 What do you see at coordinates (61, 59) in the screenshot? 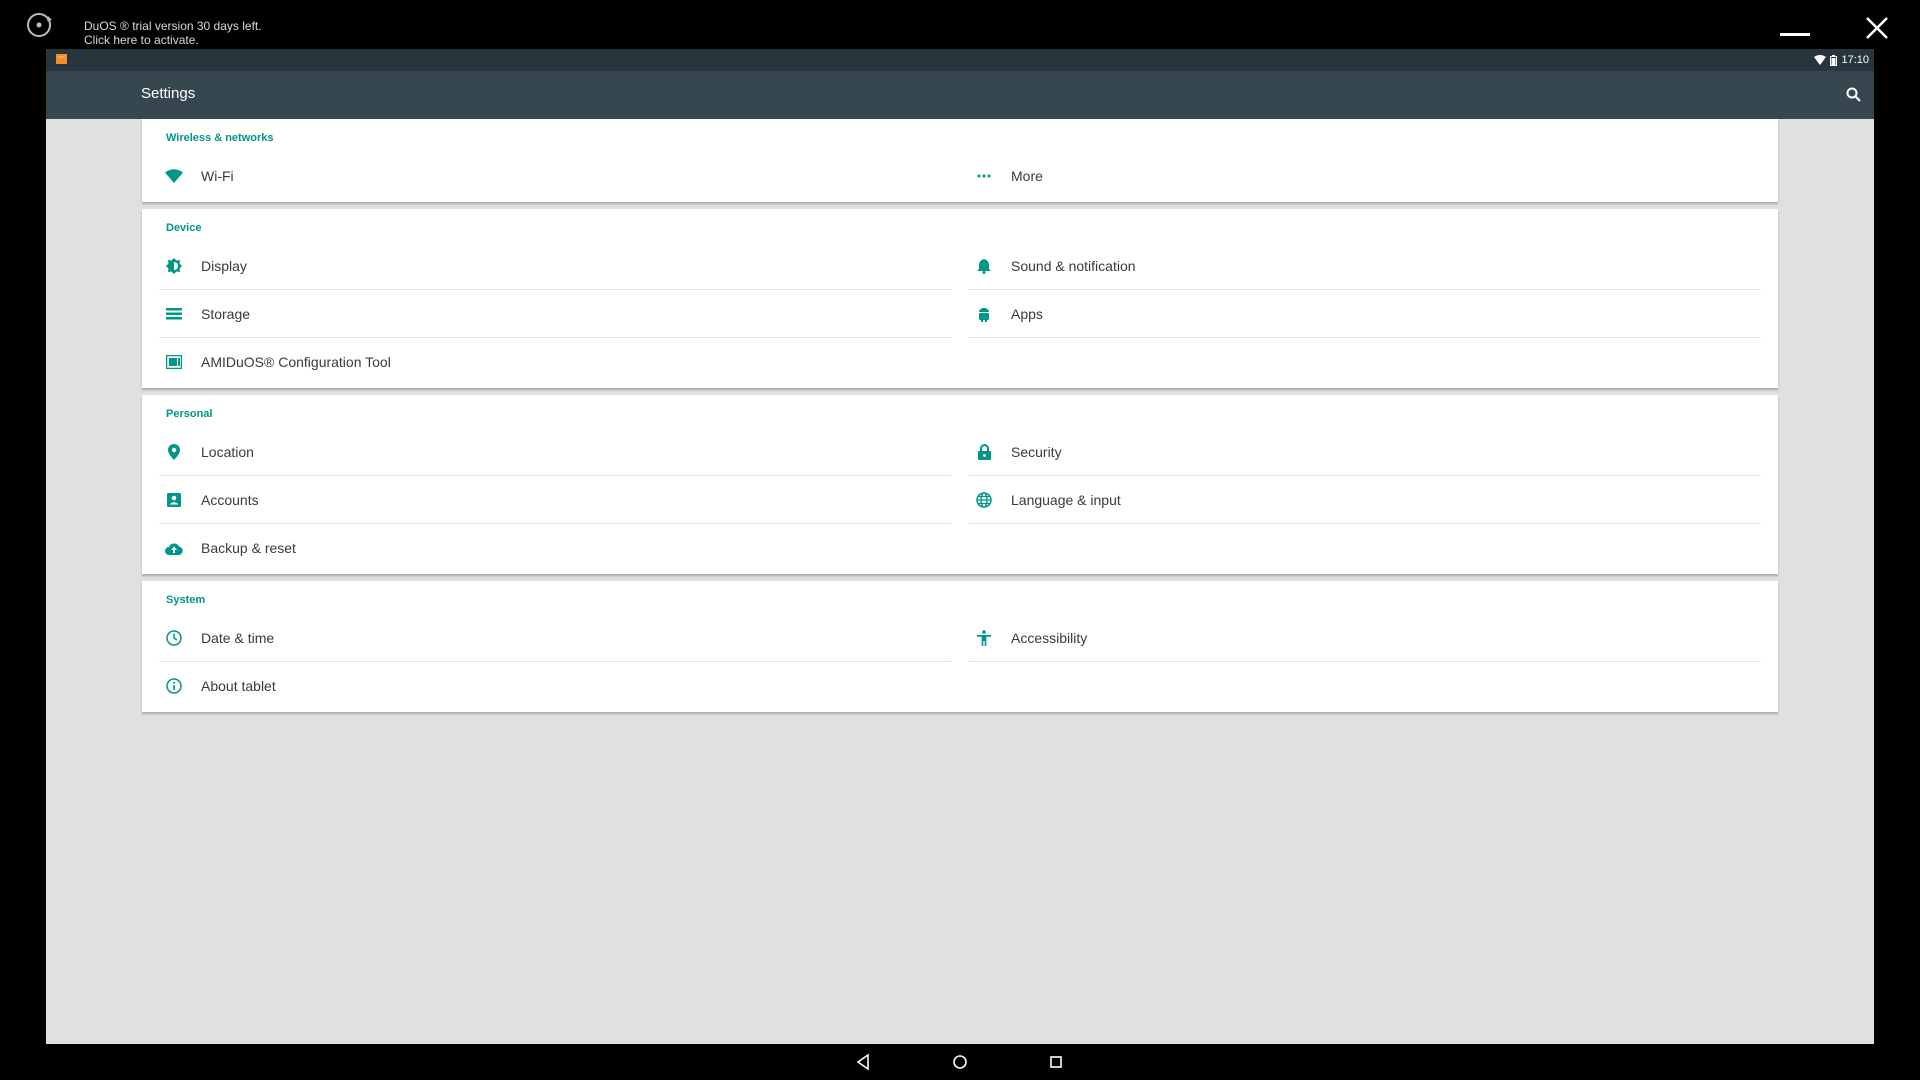
I see `notification-icon` at bounding box center [61, 59].